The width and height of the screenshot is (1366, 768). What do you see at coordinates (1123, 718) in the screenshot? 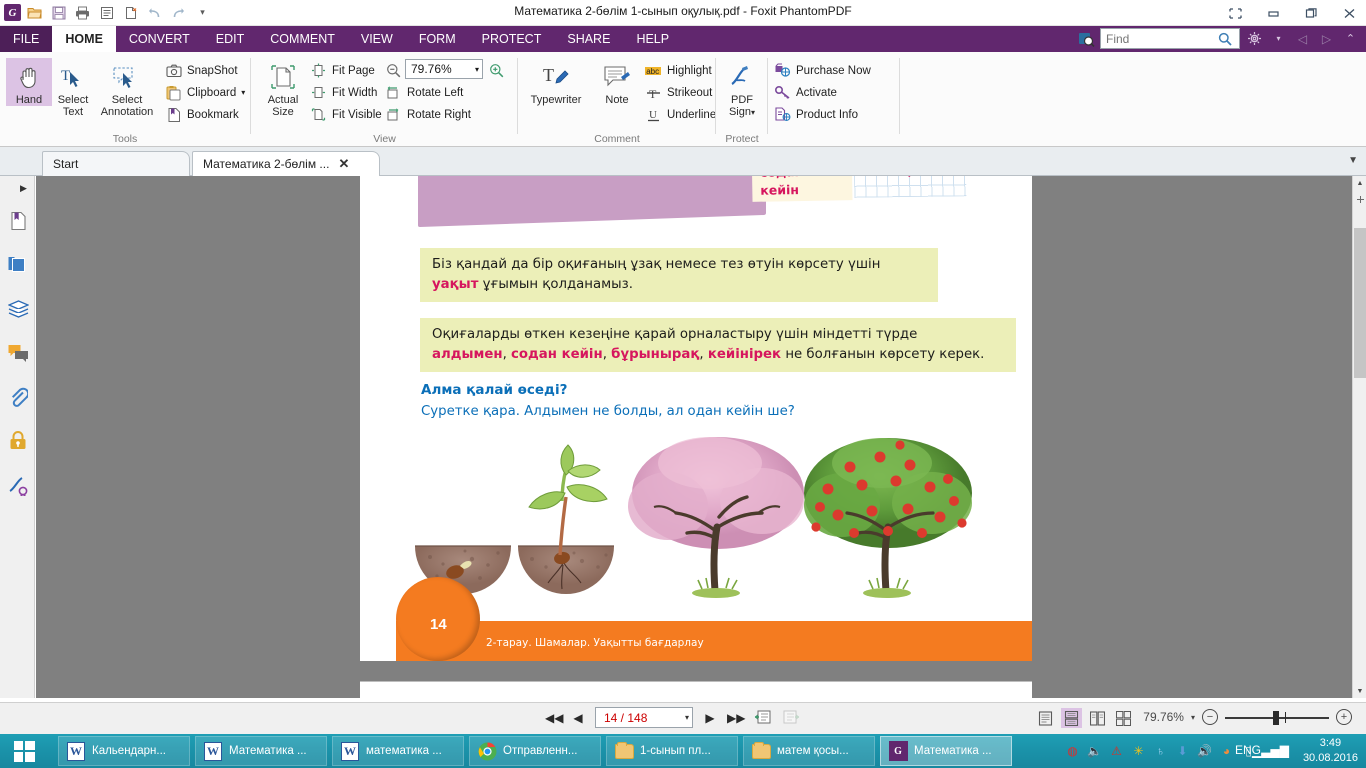
I see `continuous-facing-mode-button` at bounding box center [1123, 718].